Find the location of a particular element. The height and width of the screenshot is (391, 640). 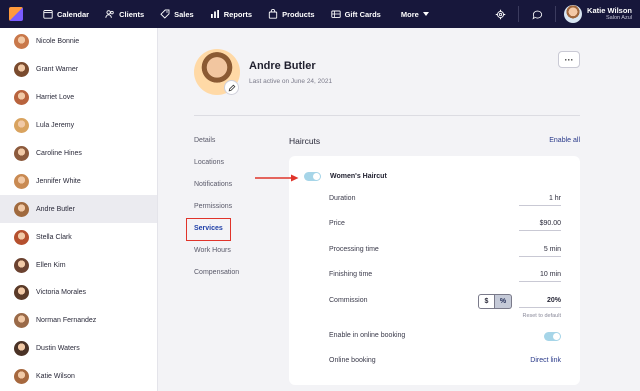

user-menu: Katie Wilson Salon Azul is located at coordinates (600, 14).